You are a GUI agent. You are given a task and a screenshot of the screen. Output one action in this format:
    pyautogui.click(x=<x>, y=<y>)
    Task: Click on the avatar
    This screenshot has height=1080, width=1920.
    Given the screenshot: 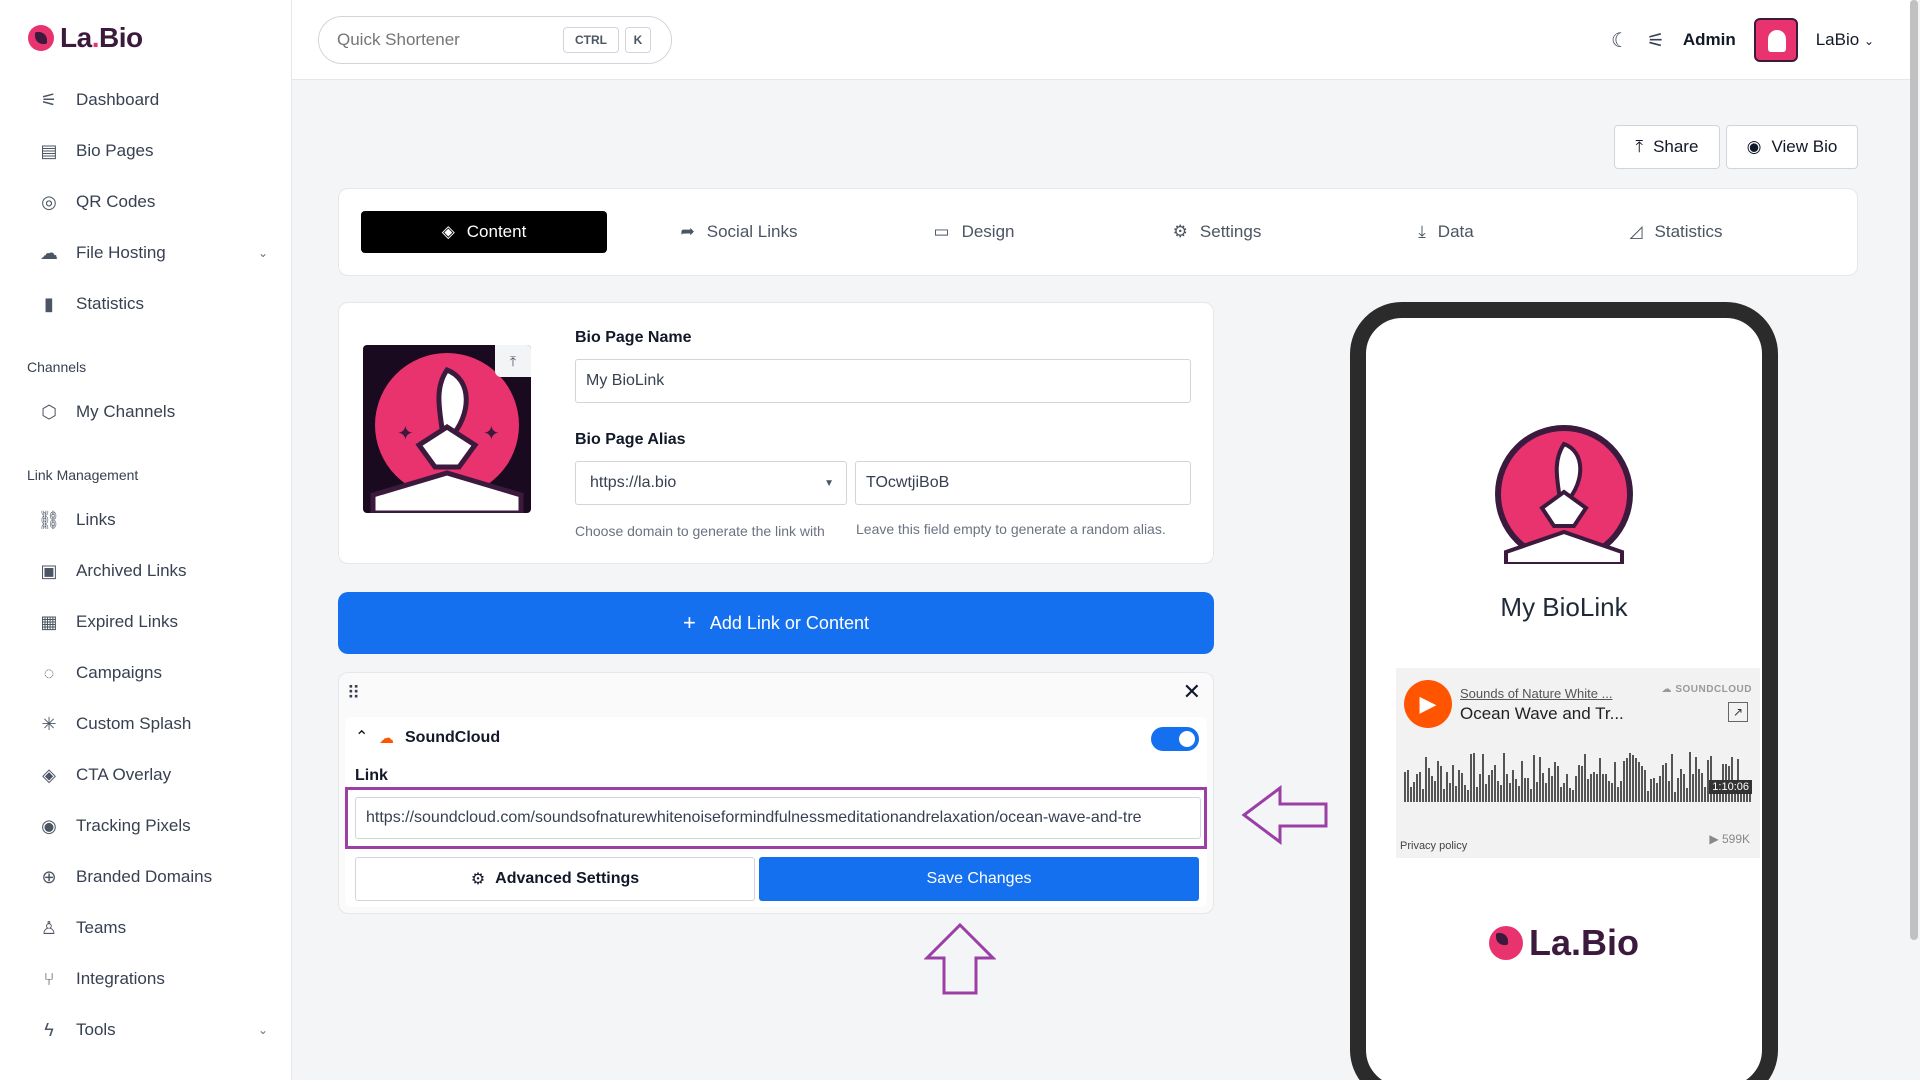 What is the action you would take?
    pyautogui.click(x=1775, y=40)
    